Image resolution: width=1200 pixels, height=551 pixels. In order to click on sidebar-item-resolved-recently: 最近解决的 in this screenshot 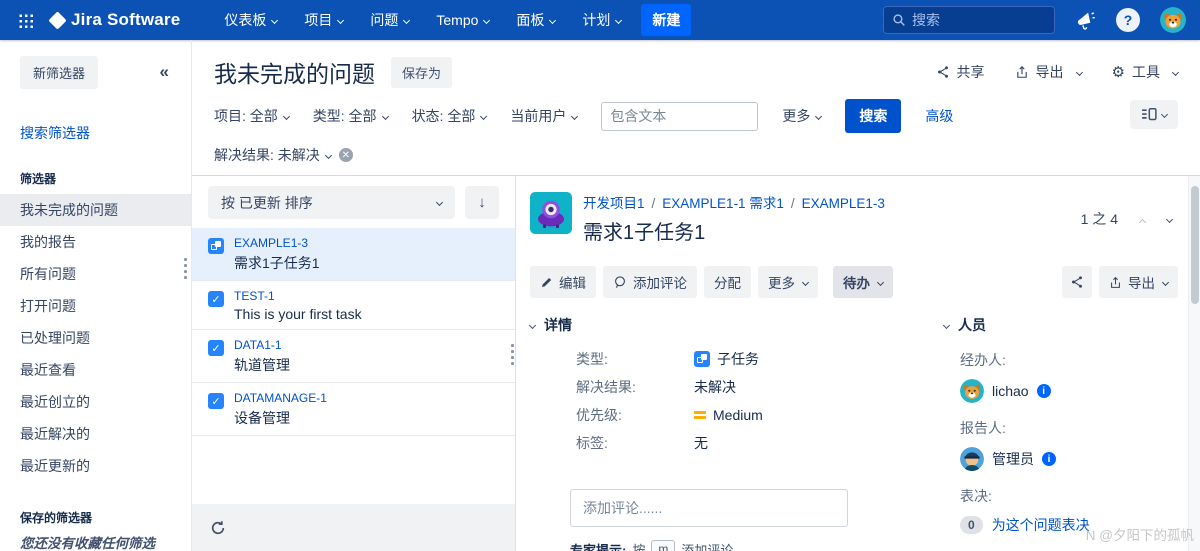, I will do `click(95, 434)`.